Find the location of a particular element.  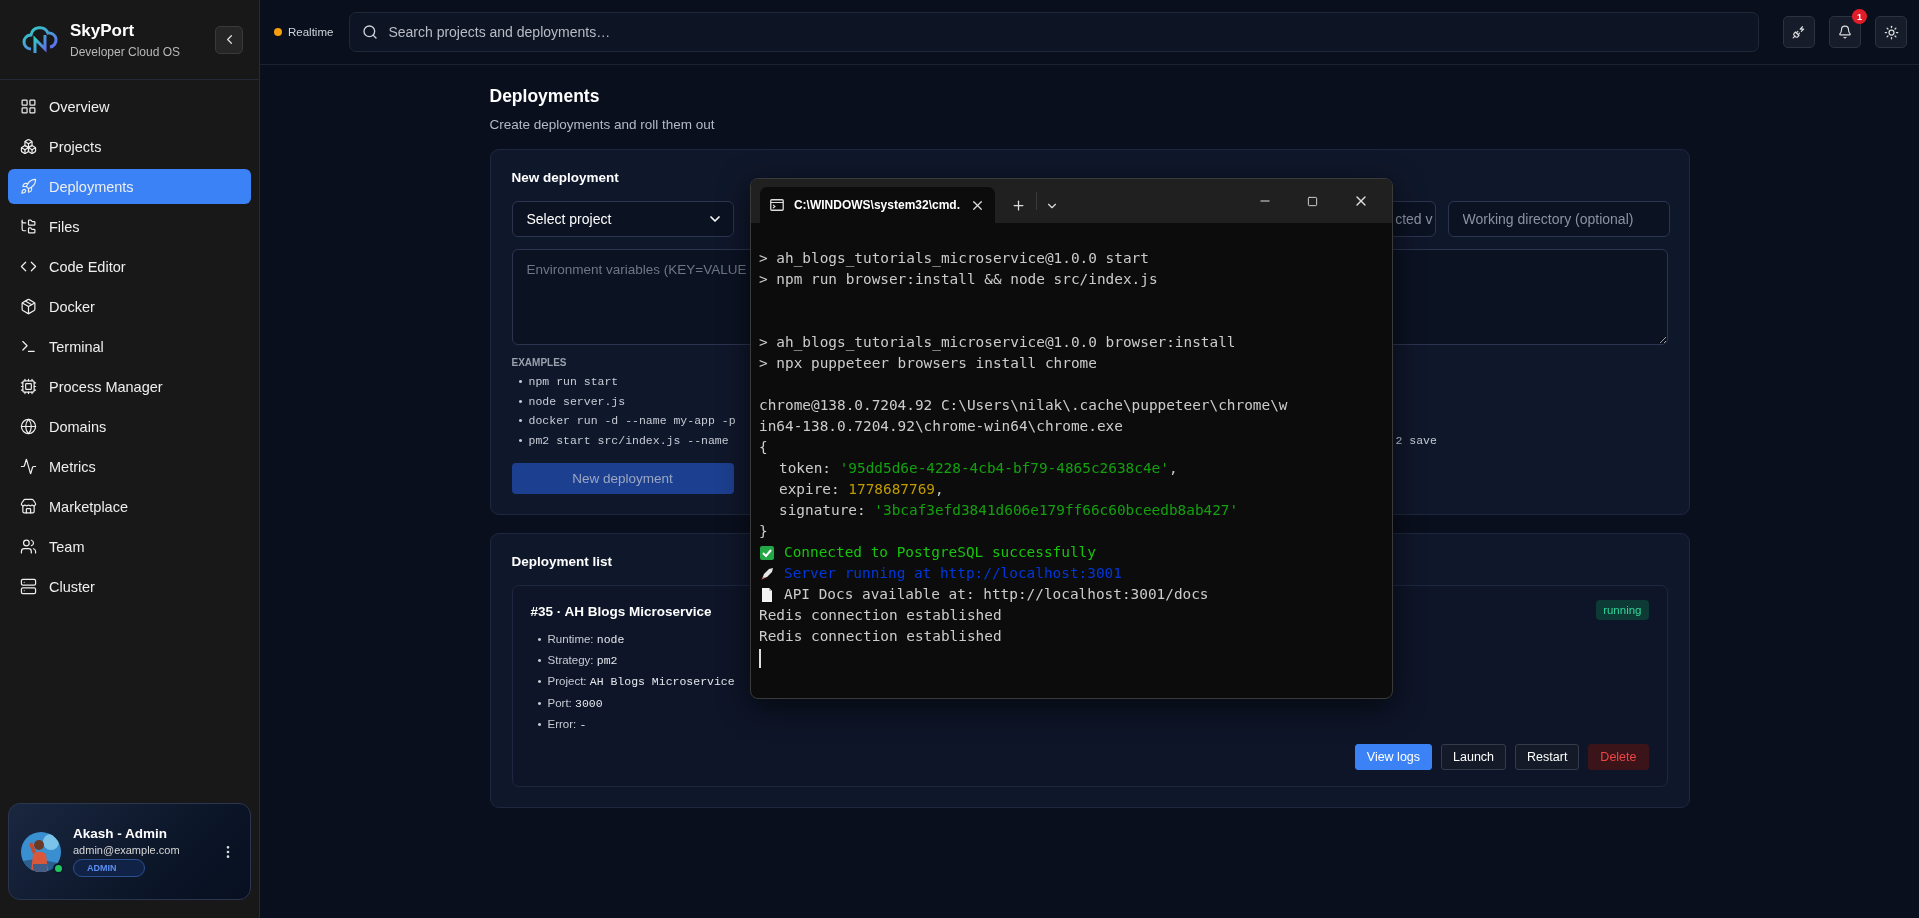

deployment-title: #35 · AH Blogs Microservice is located at coordinates (621, 611).